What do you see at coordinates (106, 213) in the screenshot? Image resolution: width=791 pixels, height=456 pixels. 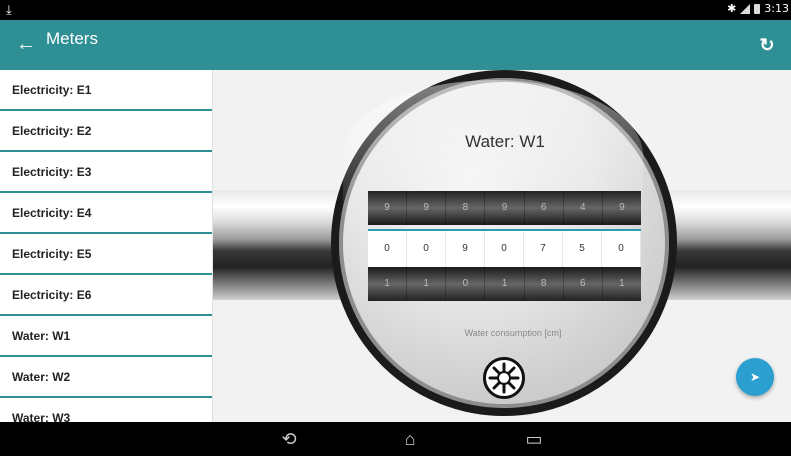 I see `list-item: Electricity: E4` at bounding box center [106, 213].